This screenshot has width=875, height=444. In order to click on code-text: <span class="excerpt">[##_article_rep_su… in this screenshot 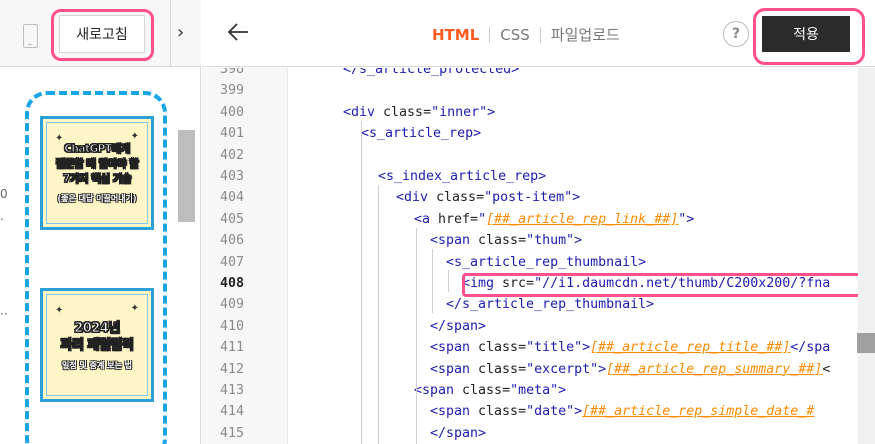, I will do `click(630, 369)`.